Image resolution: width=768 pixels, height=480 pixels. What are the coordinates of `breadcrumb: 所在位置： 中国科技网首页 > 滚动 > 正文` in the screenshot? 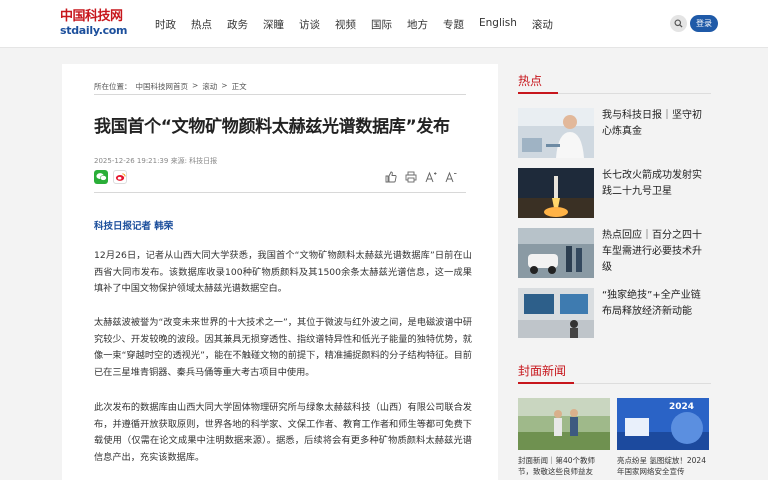 It's located at (172, 86).